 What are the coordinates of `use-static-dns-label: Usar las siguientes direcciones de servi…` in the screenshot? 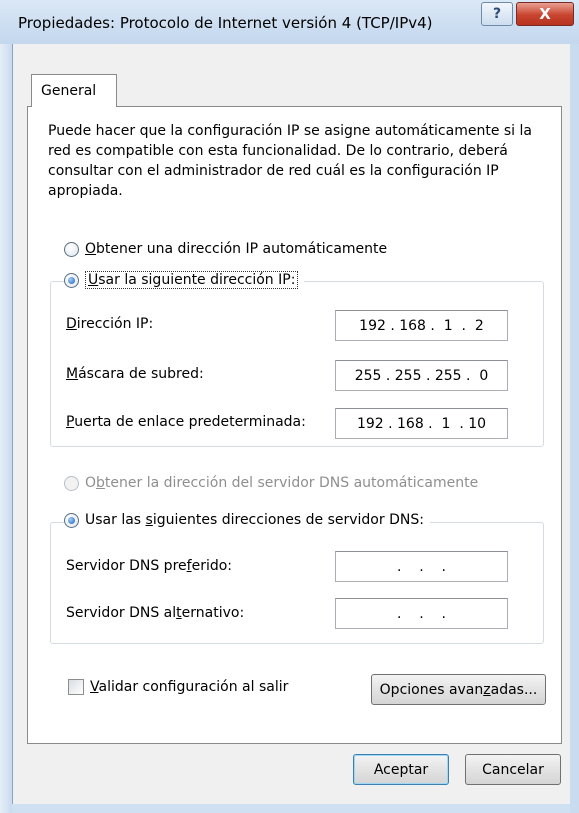 It's located at (254, 520).